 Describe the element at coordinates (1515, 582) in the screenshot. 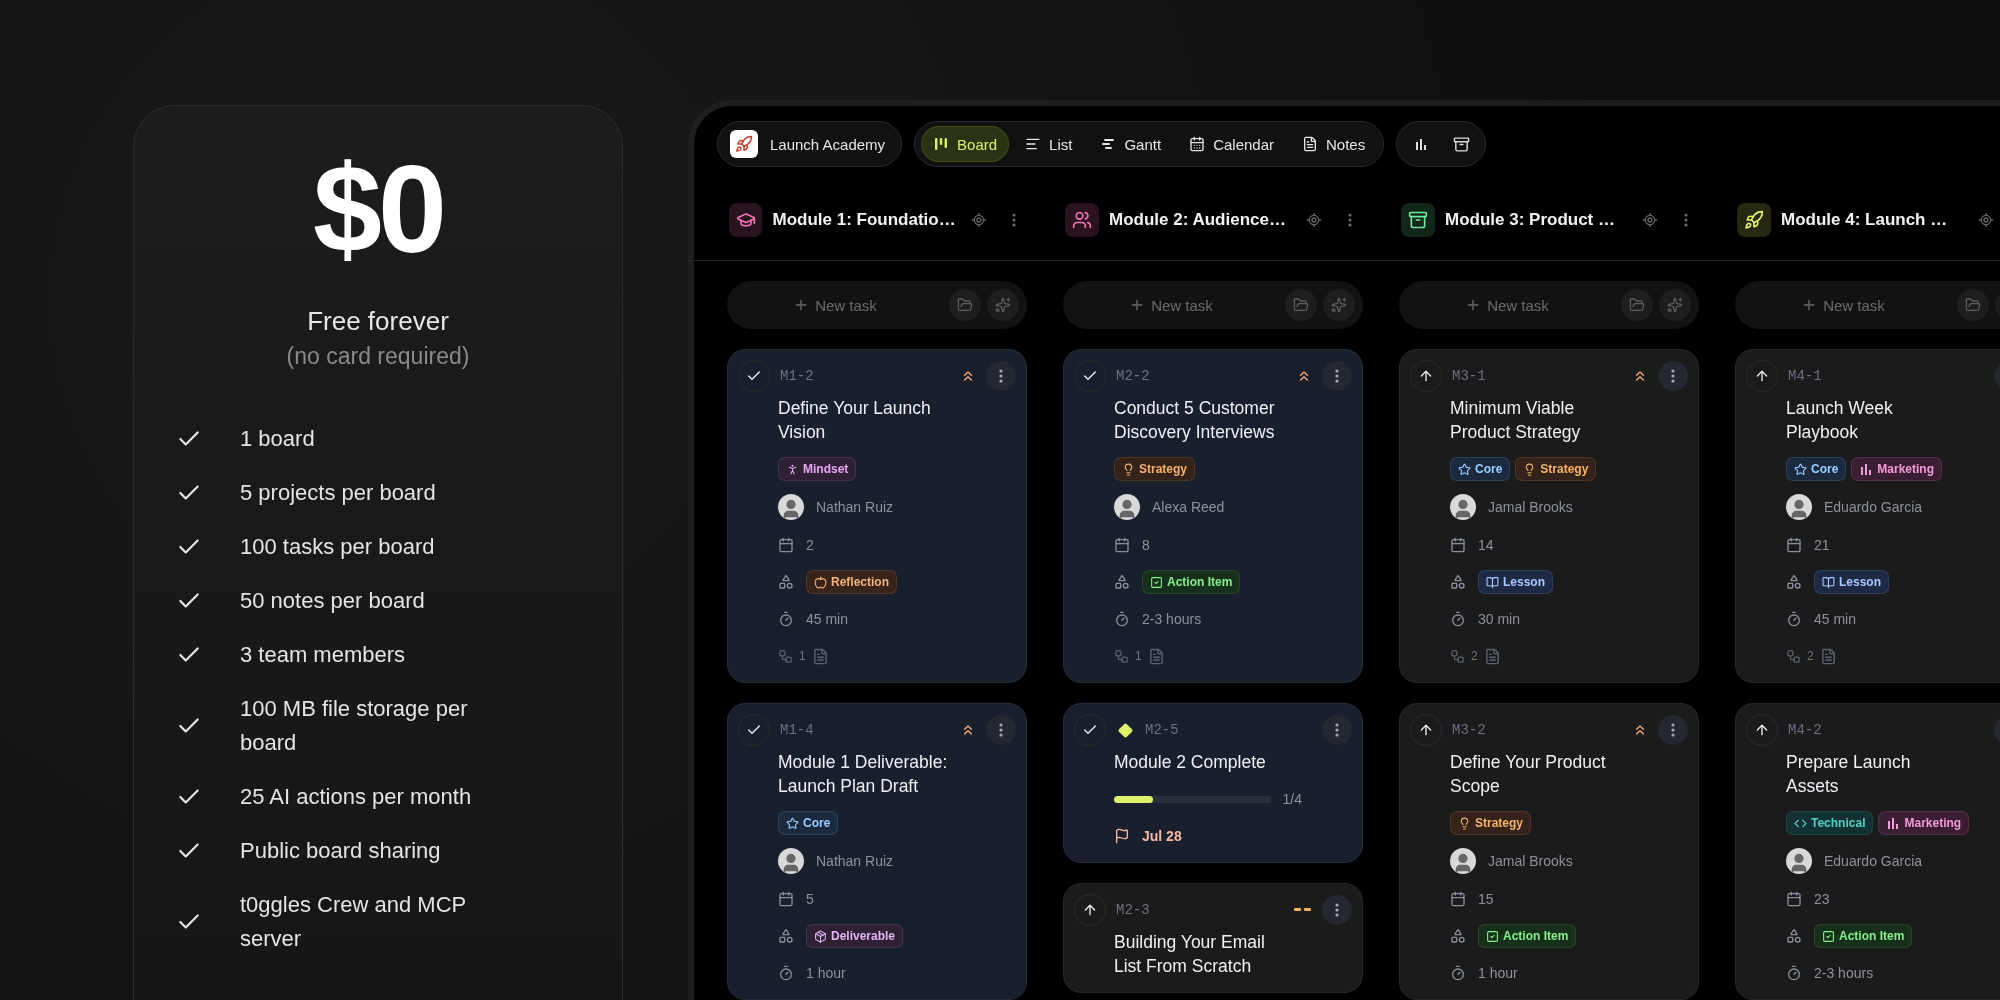

I see `tag: Lesson` at that location.